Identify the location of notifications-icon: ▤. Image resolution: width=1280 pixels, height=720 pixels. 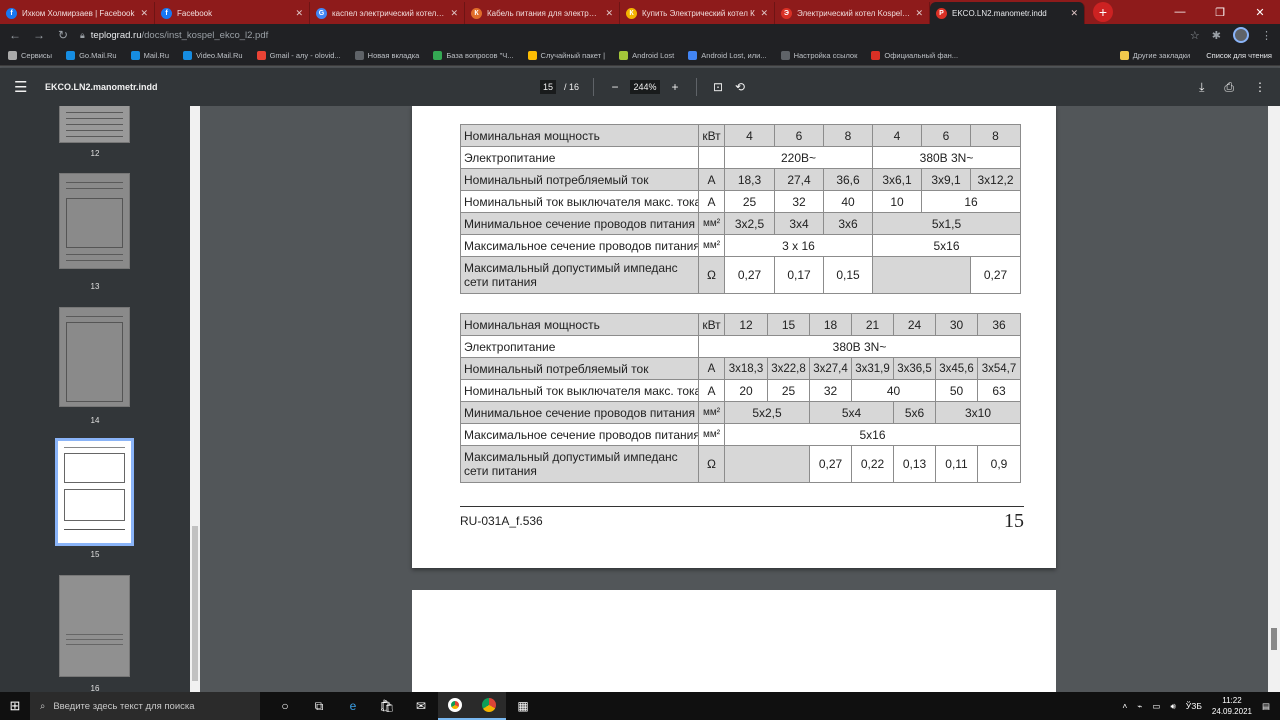
(1266, 706).